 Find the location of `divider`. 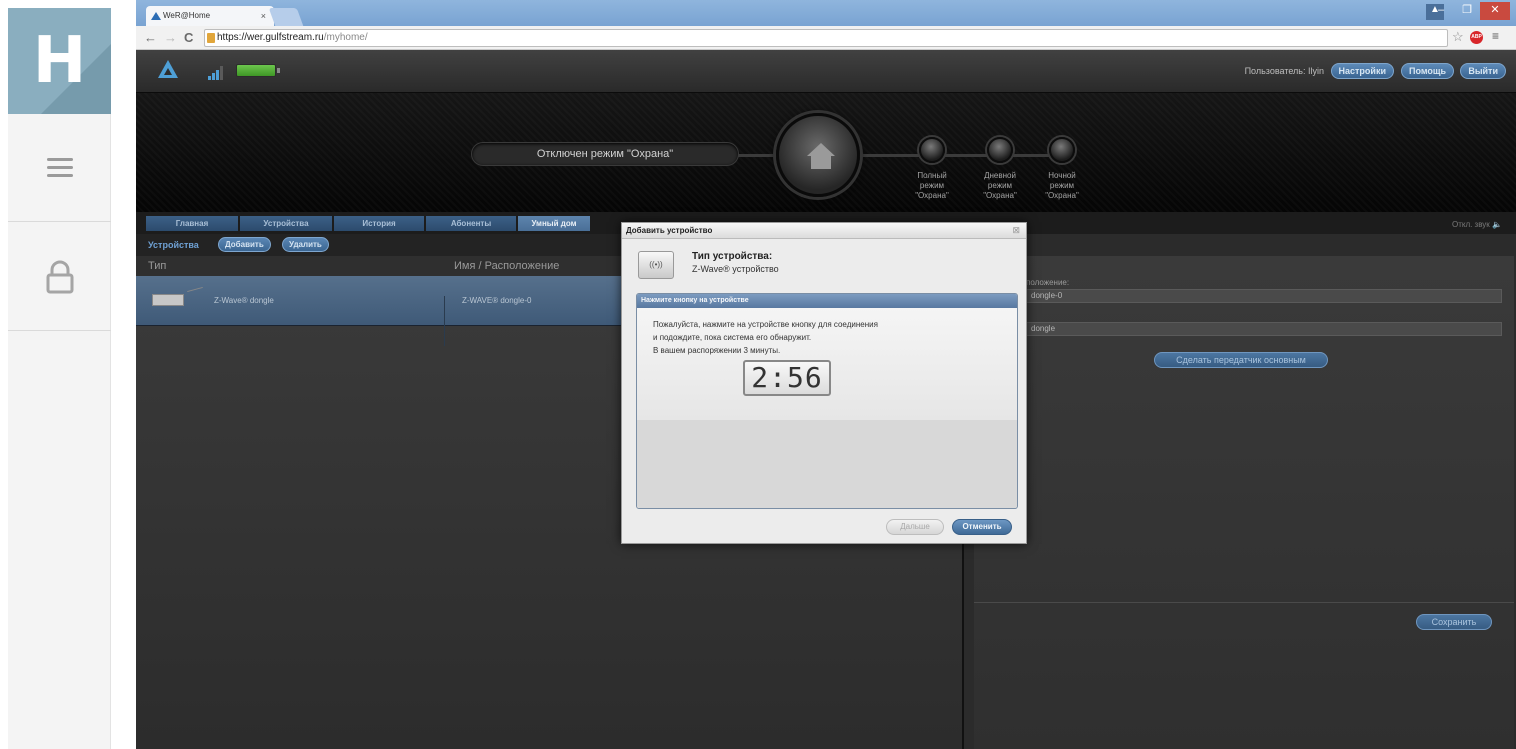

divider is located at coordinates (1244, 602).